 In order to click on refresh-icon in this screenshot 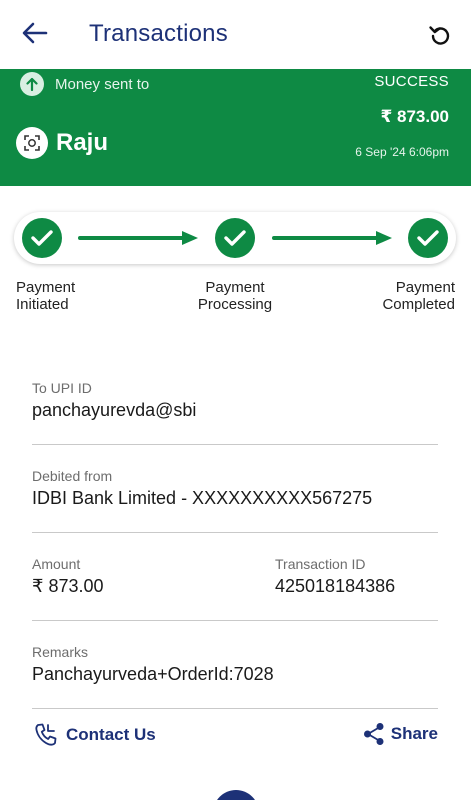, I will do `click(439, 35)`.